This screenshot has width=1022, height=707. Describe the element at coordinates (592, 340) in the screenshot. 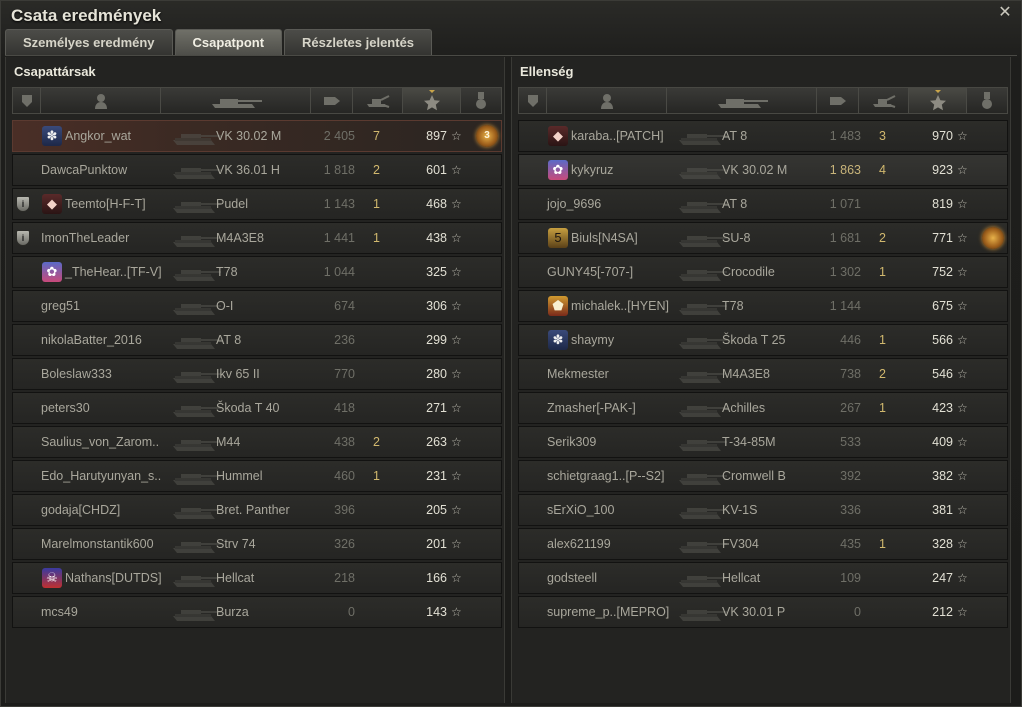

I see `player-name: shaymy` at that location.